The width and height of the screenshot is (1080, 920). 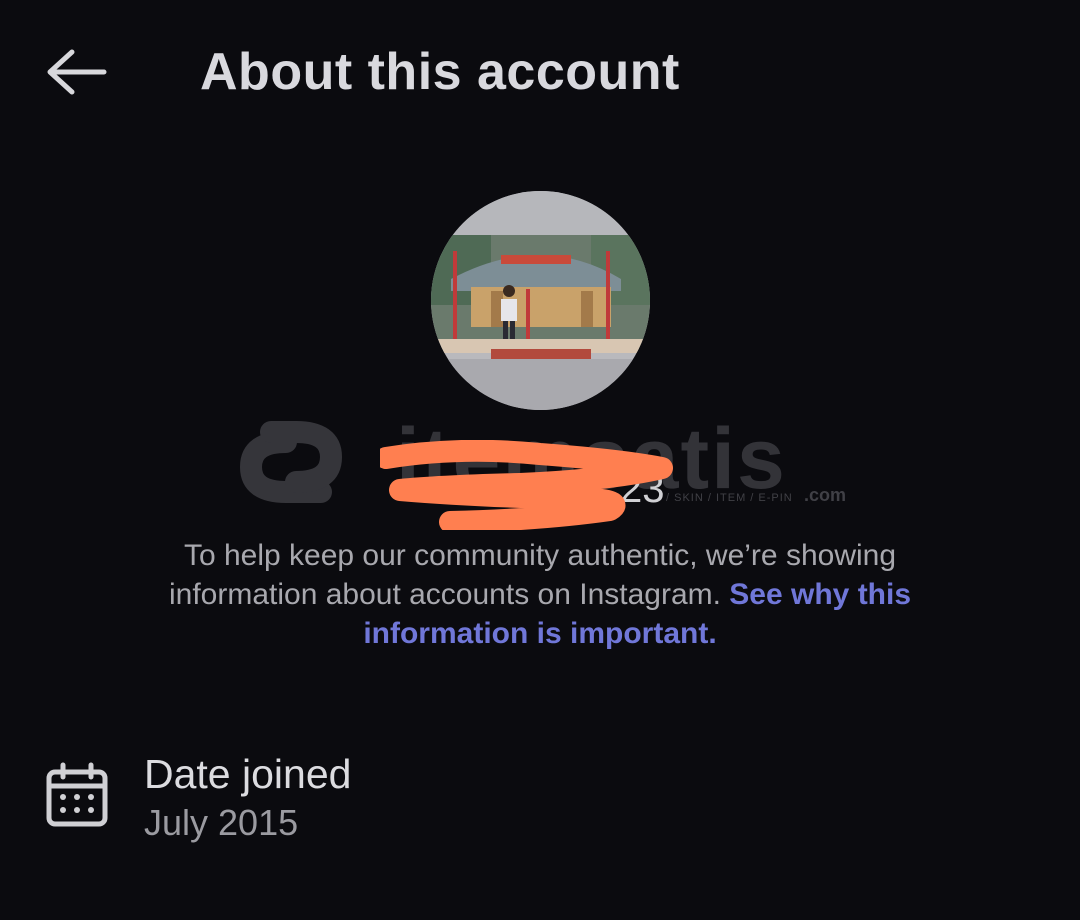 I want to click on watermark-suffix: .com, so click(x=825, y=495).